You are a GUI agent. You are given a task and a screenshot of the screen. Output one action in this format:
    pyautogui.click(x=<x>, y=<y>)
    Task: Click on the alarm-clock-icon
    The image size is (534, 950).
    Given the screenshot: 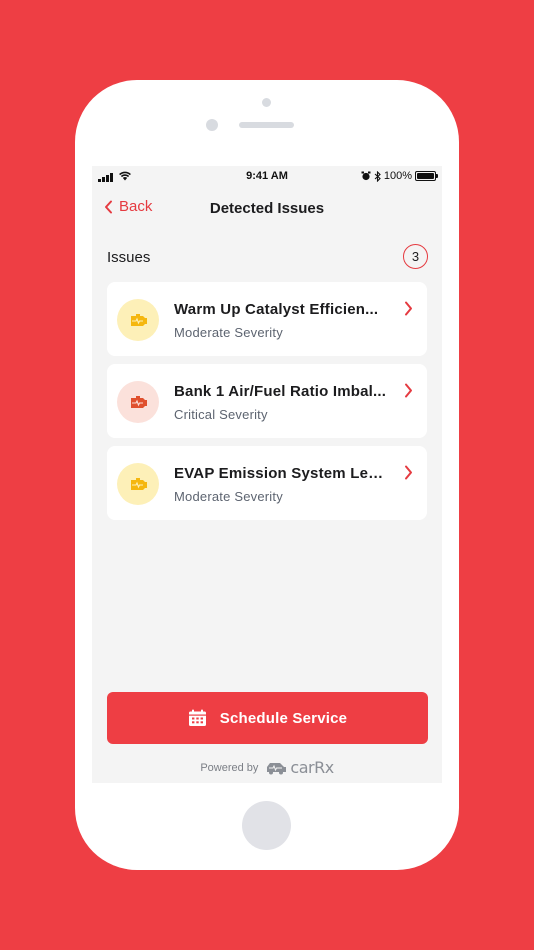 What is the action you would take?
    pyautogui.click(x=366, y=176)
    